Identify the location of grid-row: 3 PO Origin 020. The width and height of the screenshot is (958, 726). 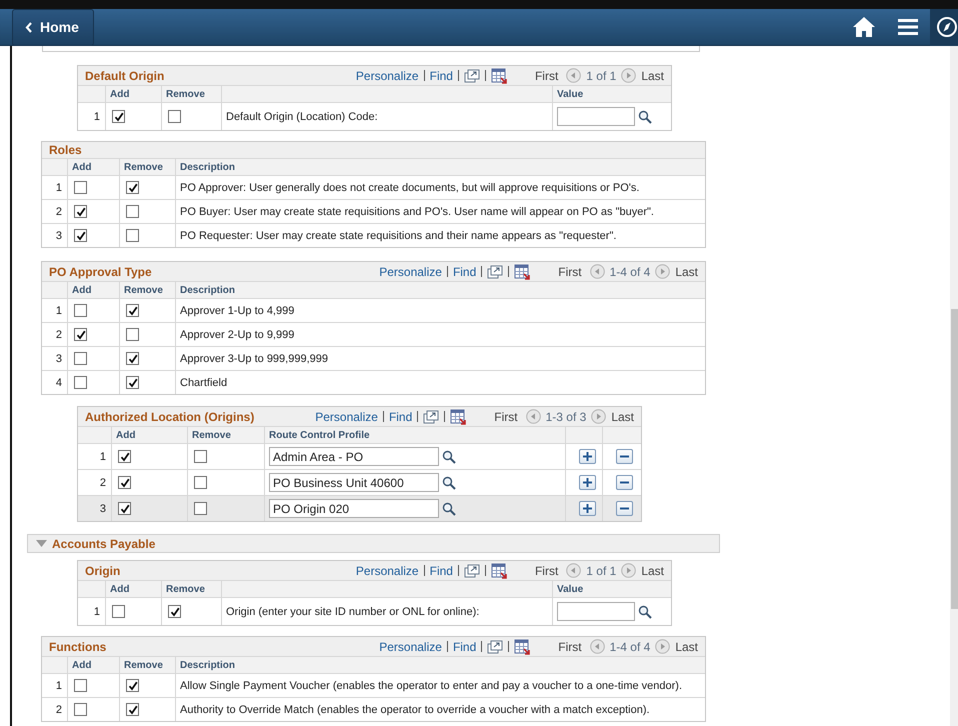
(359, 508).